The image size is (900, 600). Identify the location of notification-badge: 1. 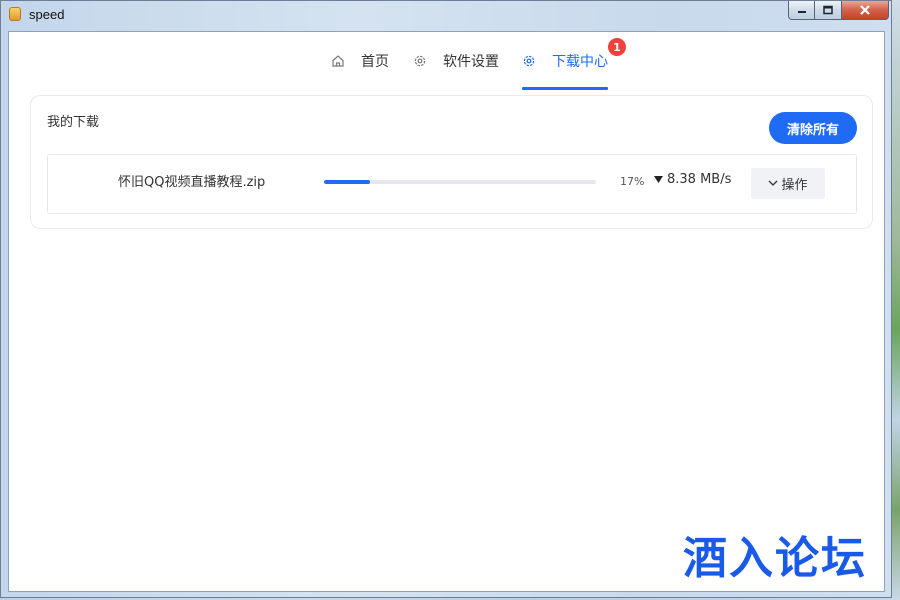
(617, 47).